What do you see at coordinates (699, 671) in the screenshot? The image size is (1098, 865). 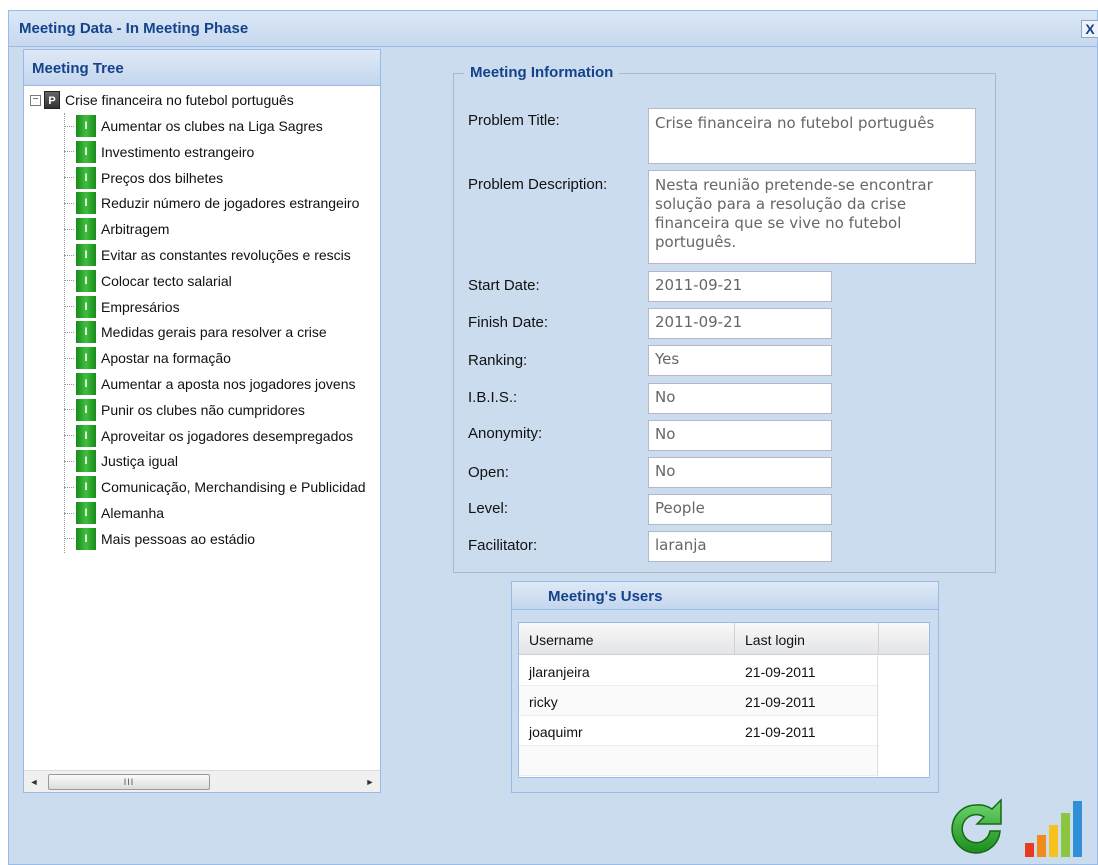 I see `table-row: jlaranjeira 21-09-2011` at bounding box center [699, 671].